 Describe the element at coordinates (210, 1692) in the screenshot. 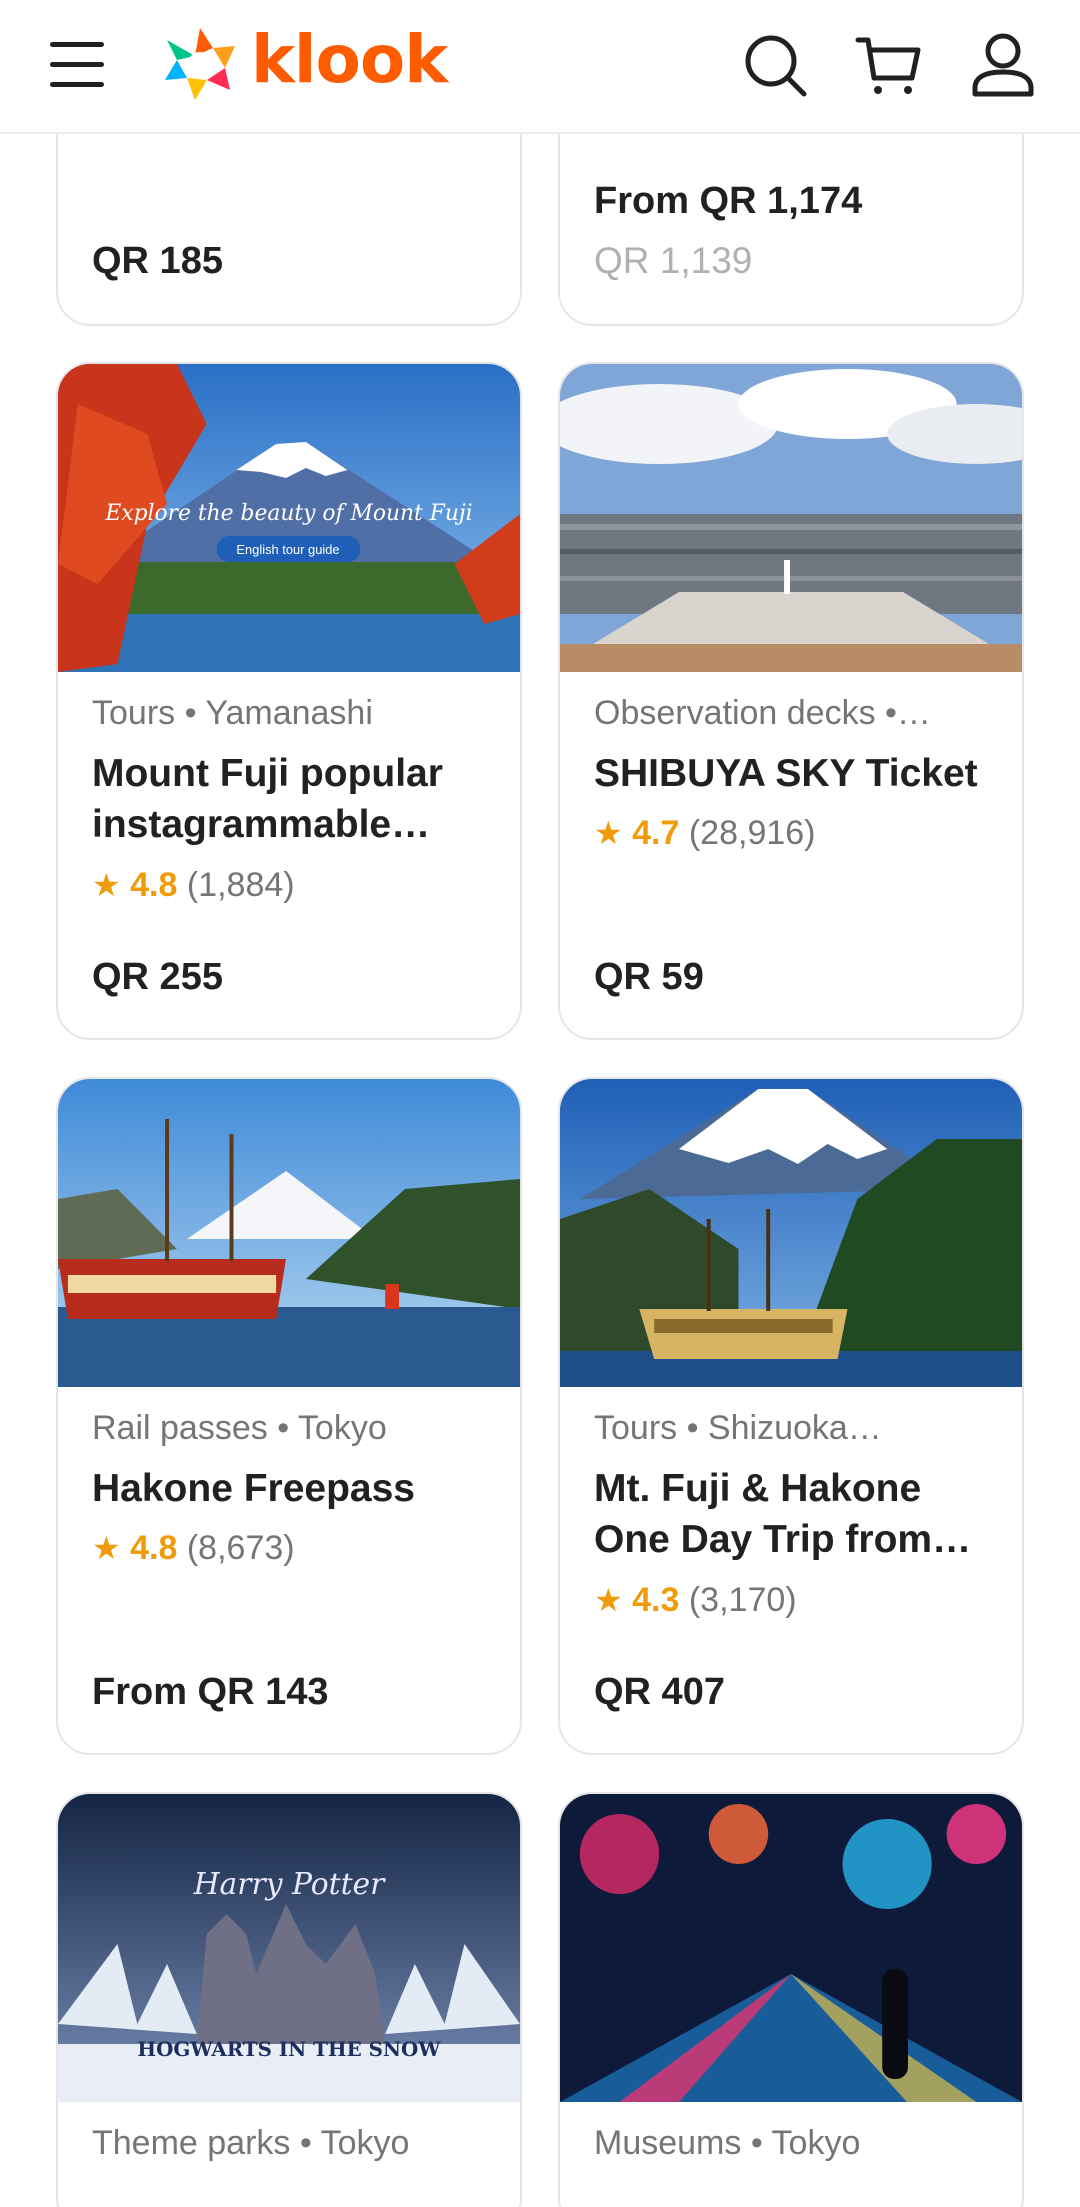

I see `card-price: From QR 143` at that location.